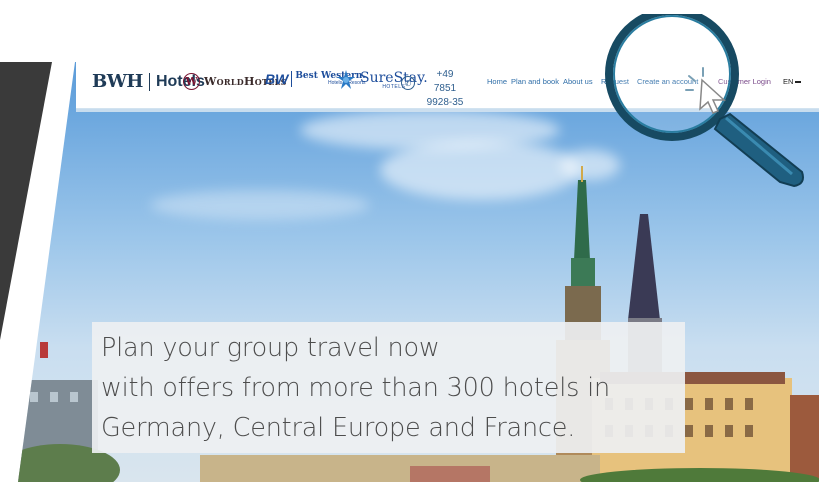  Describe the element at coordinates (445, 81) in the screenshot. I see `phone-number-line1: +49 7851` at that location.